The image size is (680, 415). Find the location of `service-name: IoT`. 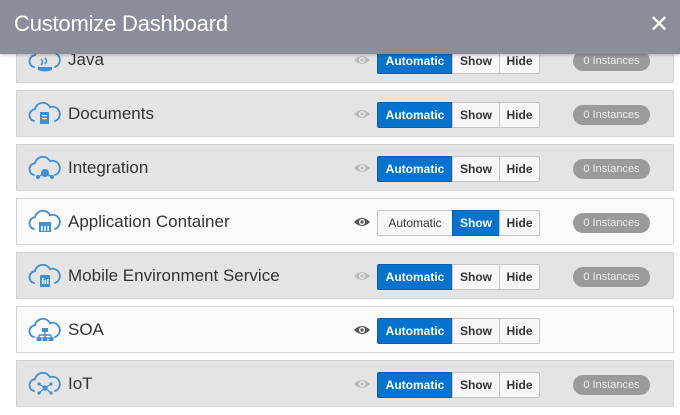

service-name: IoT is located at coordinates (80, 383).